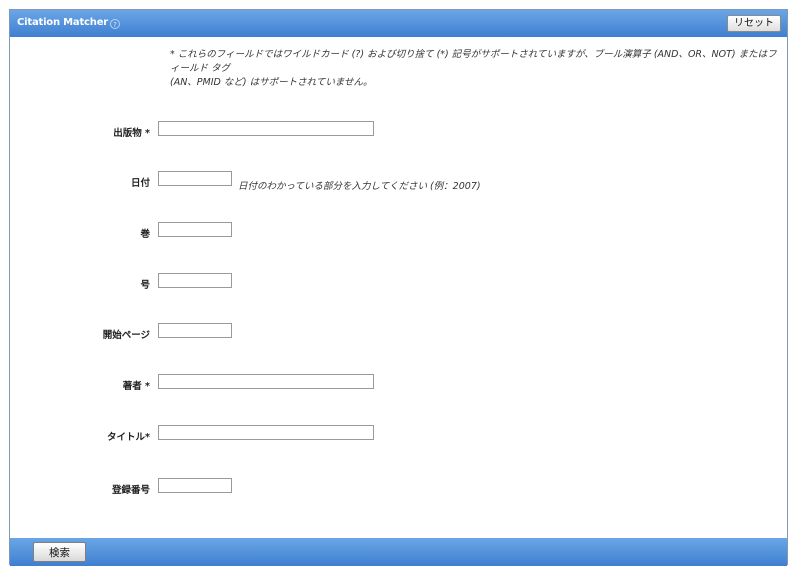 The image size is (790, 566). Describe the element at coordinates (126, 335) in the screenshot. I see `start-page-label: 開始ページ` at that location.